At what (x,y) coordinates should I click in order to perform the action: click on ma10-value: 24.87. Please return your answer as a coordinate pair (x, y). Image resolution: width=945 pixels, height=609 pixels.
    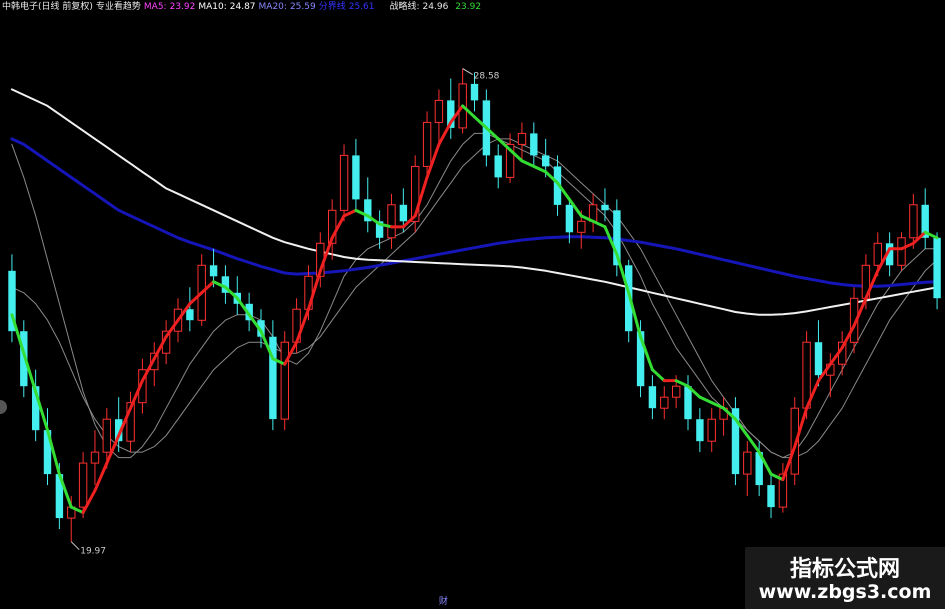
    Looking at the image, I should click on (242, 7).